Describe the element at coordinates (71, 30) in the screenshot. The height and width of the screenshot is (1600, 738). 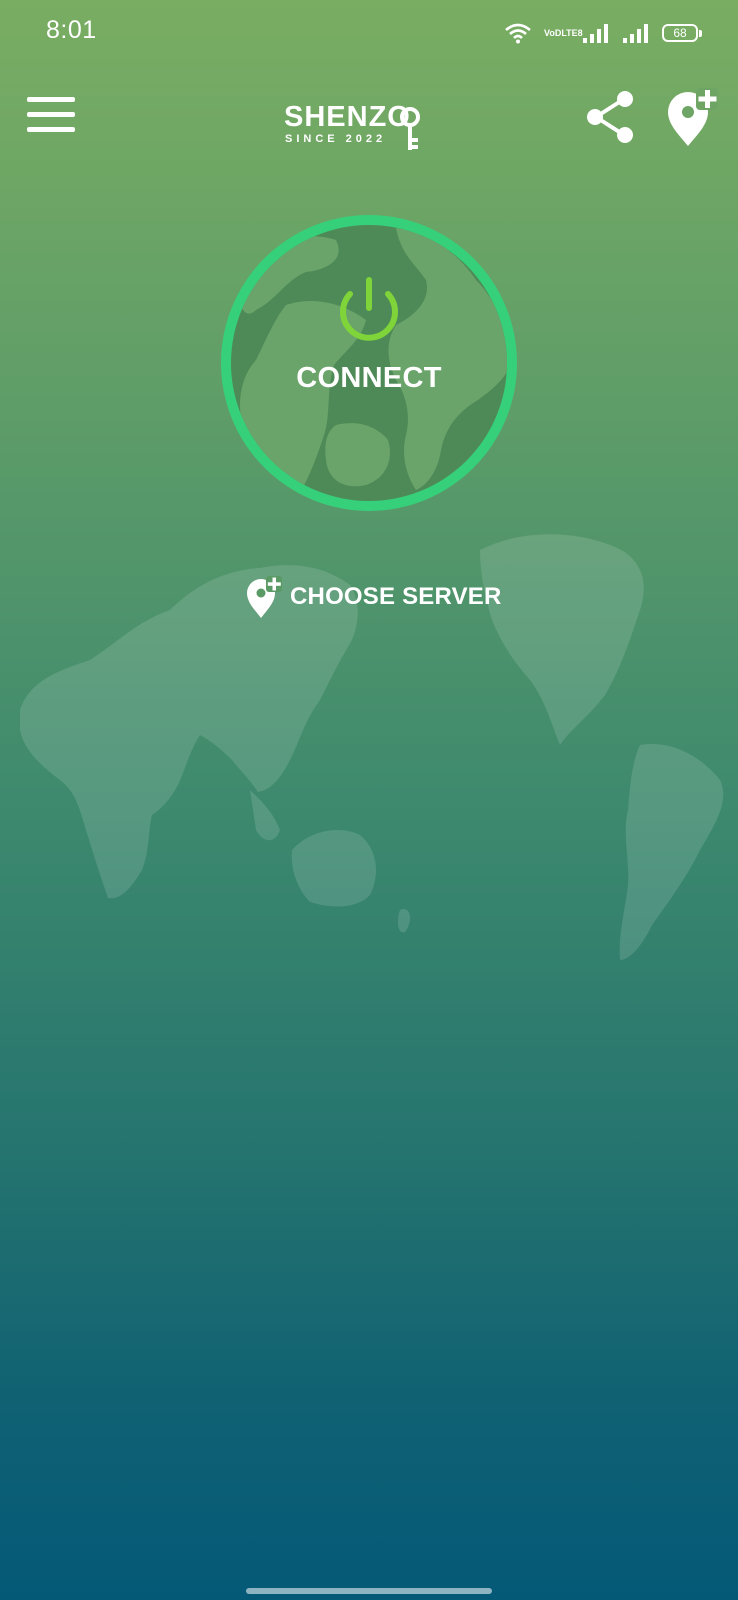
I see `status-time: 8:01` at that location.